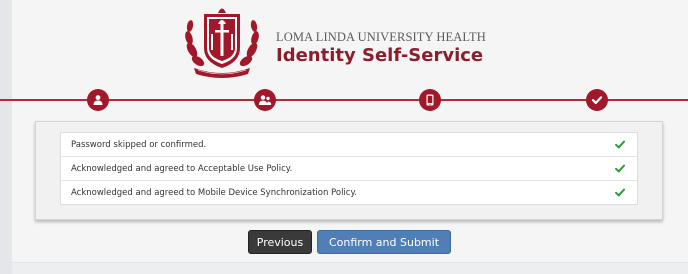 The width and height of the screenshot is (688, 274). I want to click on university-seal-logo, so click(222, 43).